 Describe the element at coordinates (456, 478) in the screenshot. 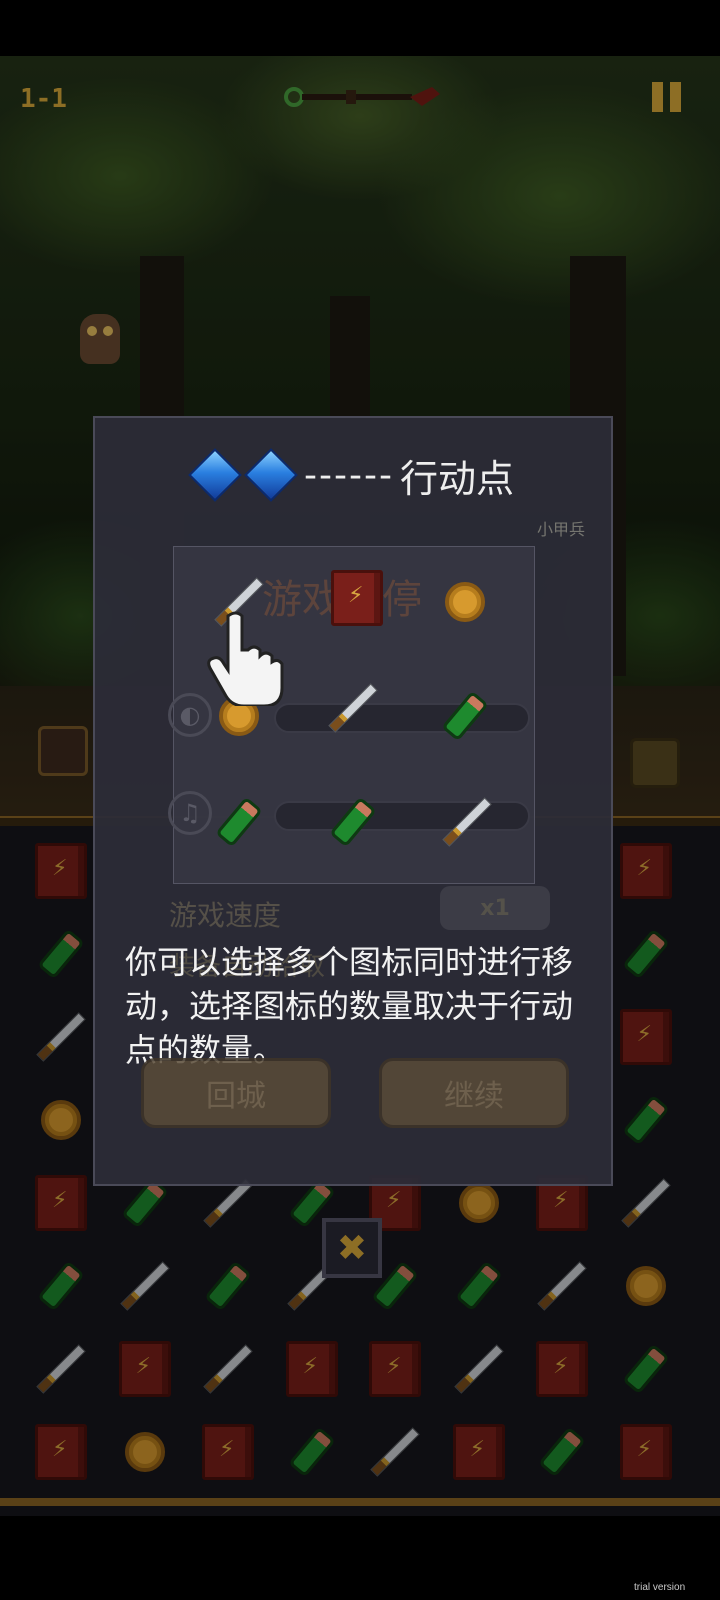

I see `dialog-title: 行动点` at that location.